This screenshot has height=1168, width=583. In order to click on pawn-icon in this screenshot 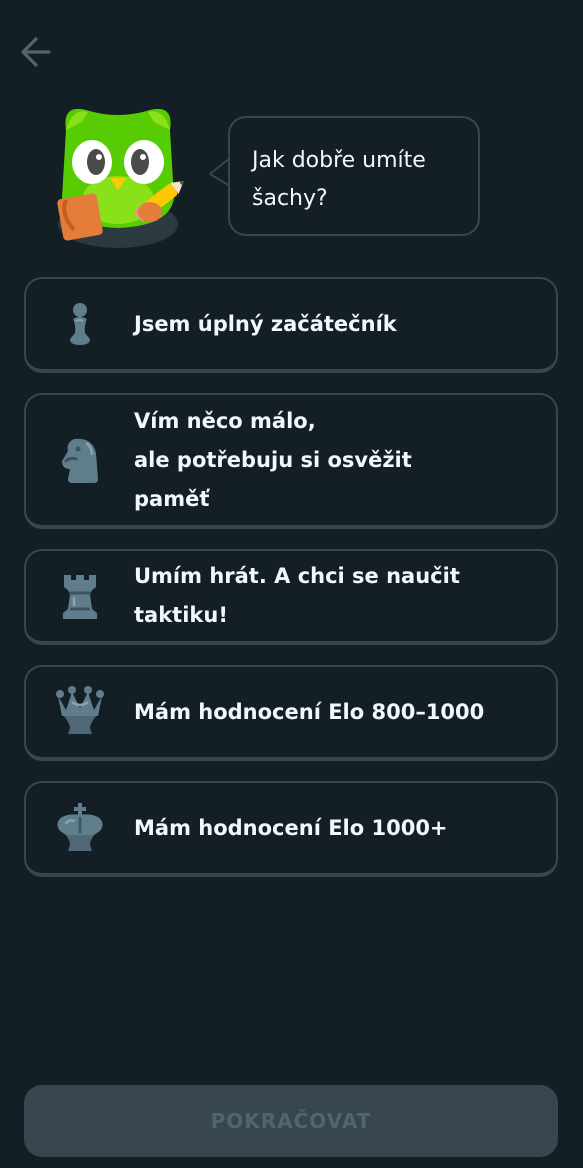, I will do `click(80, 324)`.